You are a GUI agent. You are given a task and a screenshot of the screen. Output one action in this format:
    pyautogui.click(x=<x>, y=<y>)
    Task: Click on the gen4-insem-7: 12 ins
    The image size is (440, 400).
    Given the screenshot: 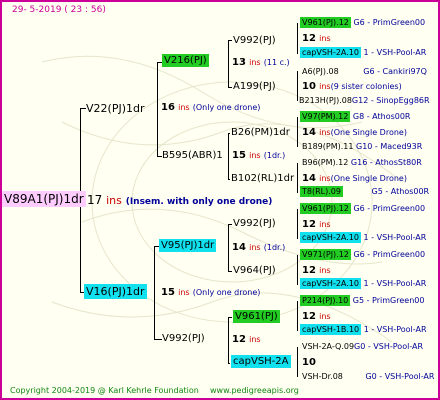 What is the action you would take?
    pyautogui.click(x=316, y=316)
    